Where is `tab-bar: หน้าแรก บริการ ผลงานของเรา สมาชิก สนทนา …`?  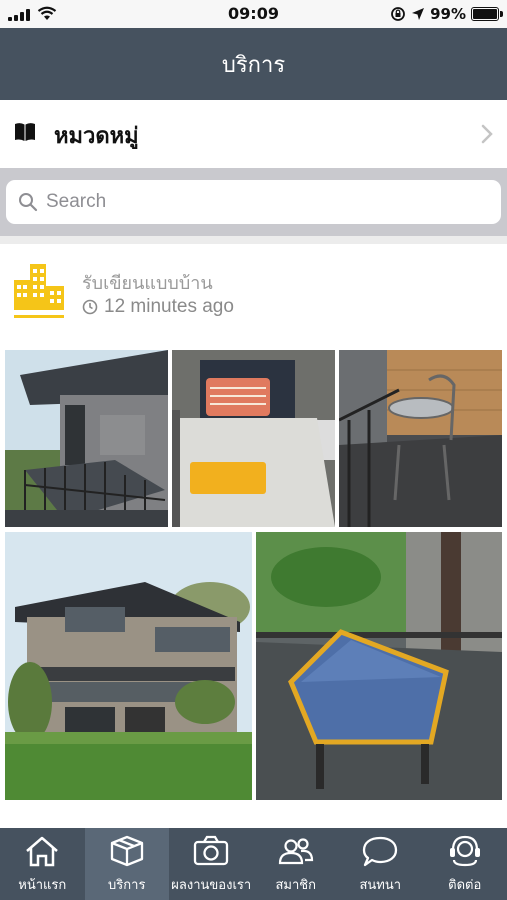 tab-bar: หน้าแรก บริการ ผลงานของเรา สมาชิก สนทนา … is located at coordinates (253, 864).